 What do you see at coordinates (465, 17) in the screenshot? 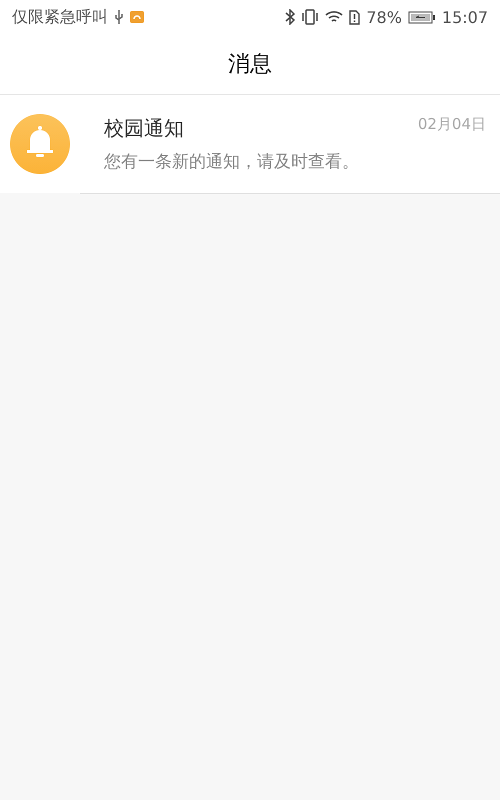
I see `clock-time: 15:07` at bounding box center [465, 17].